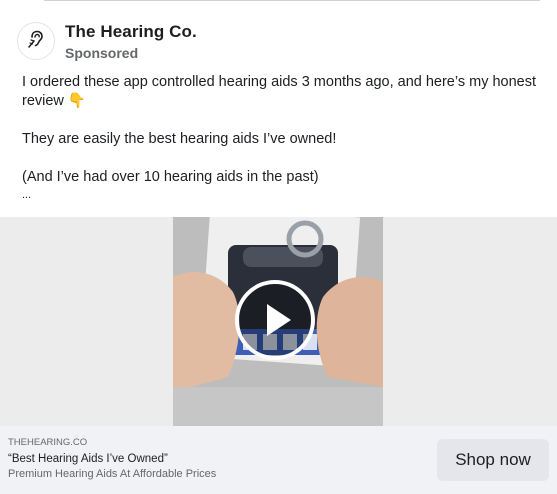  What do you see at coordinates (275, 320) in the screenshot?
I see `play-button` at bounding box center [275, 320].